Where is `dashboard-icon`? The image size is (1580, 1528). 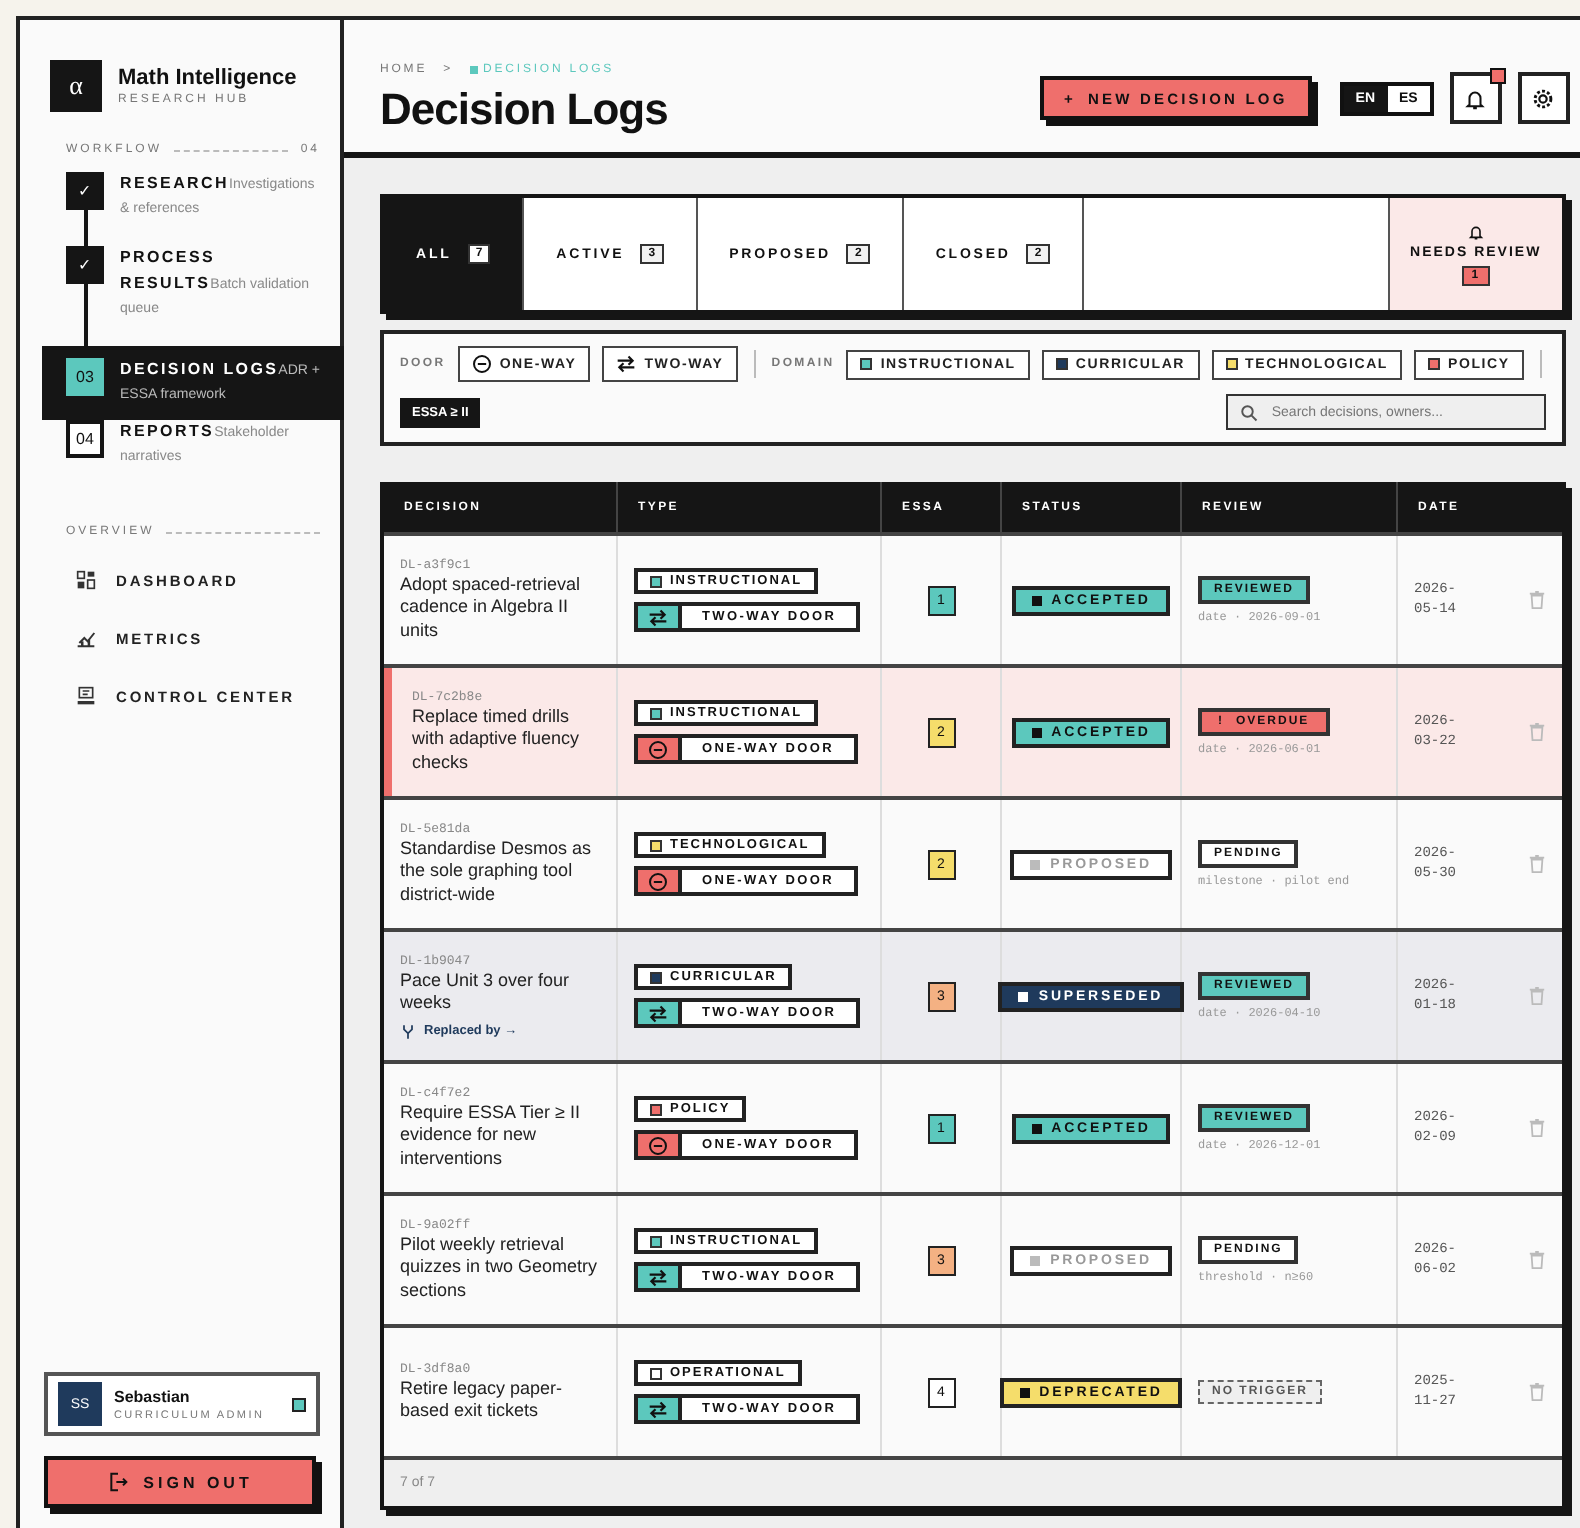 dashboard-icon is located at coordinates (86, 580).